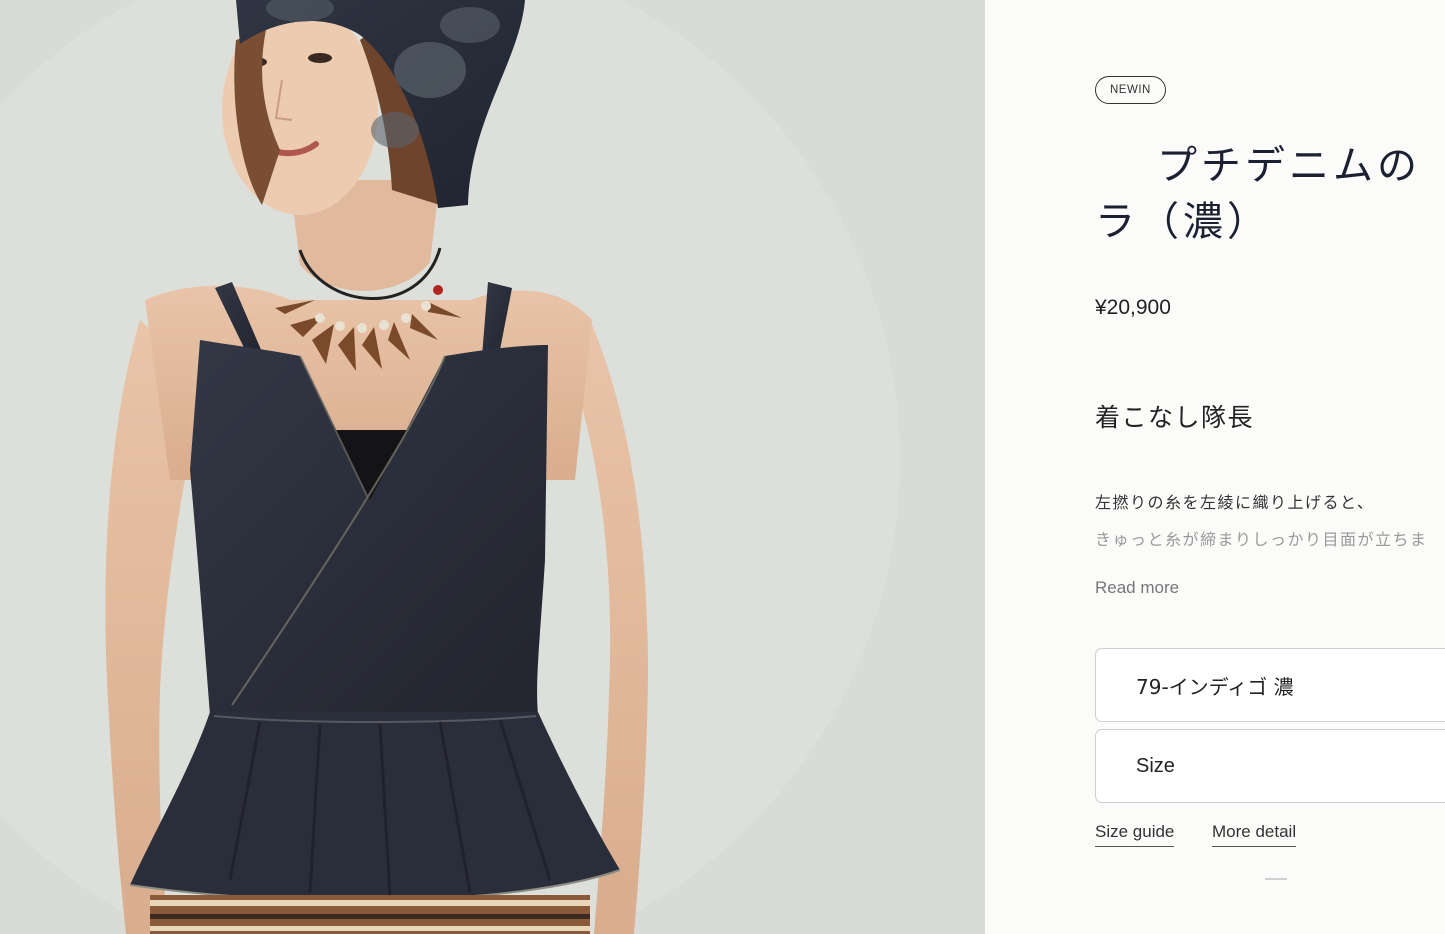 Image resolution: width=1445 pixels, height=934 pixels. Describe the element at coordinates (1135, 834) in the screenshot. I see `size-guide-link: Size guide` at that location.